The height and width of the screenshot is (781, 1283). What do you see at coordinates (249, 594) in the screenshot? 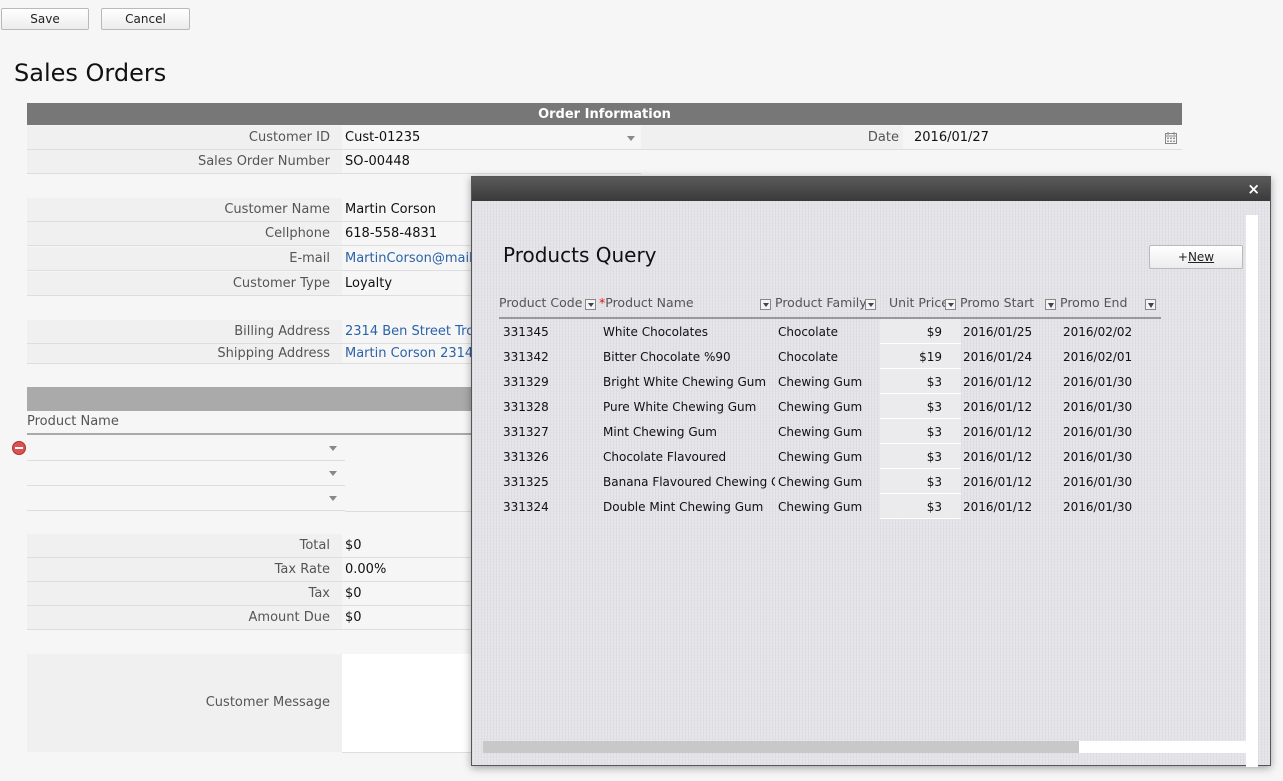
I see `tax-row: Tax $0` at bounding box center [249, 594].